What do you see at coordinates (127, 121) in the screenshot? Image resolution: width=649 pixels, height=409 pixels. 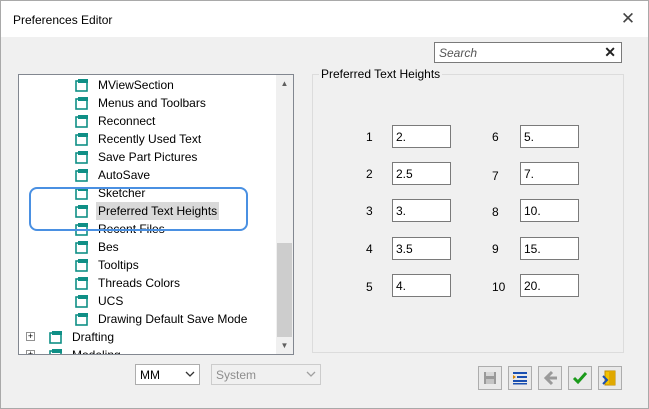 I see `tree-item-label: Reconnect` at bounding box center [127, 121].